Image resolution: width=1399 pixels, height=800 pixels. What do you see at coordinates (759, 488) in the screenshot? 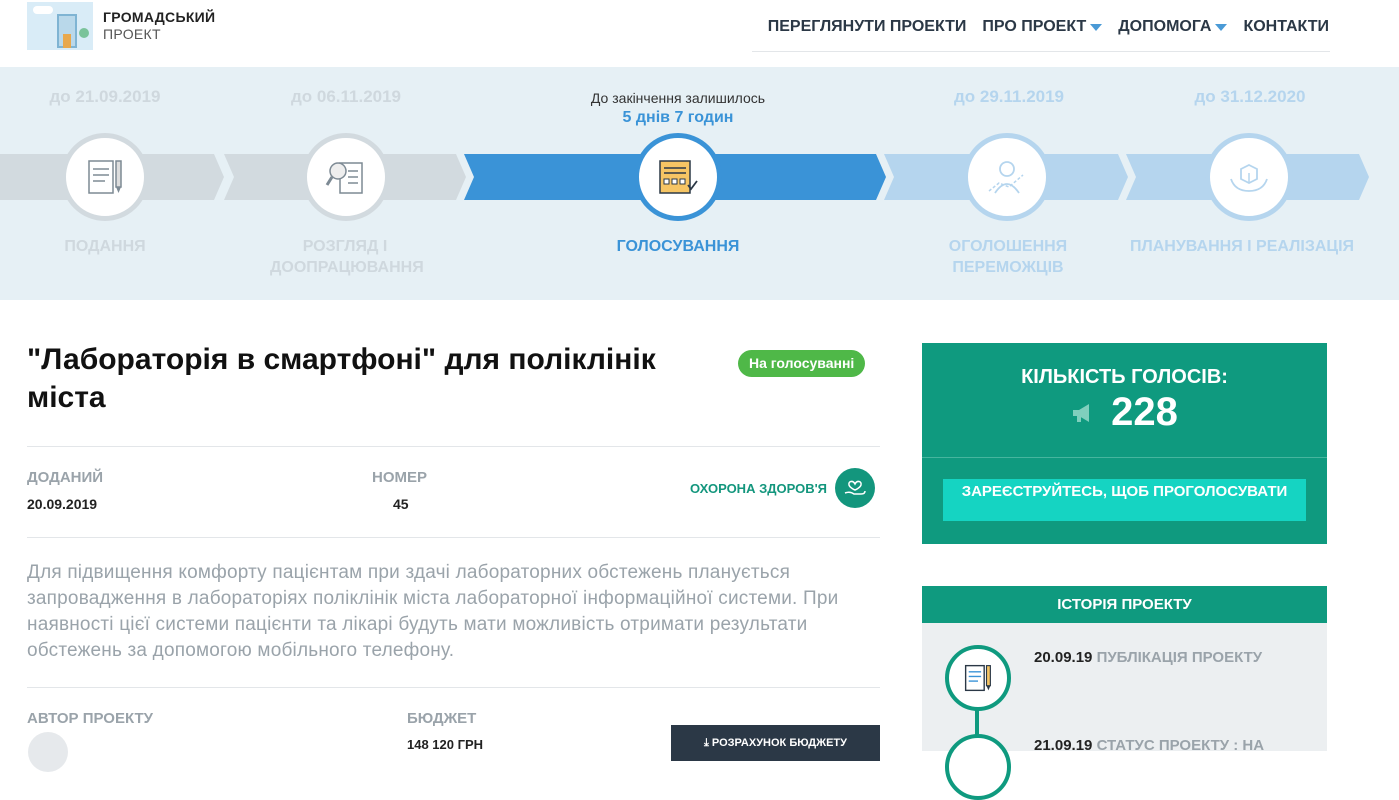
I see `category-label: ОХОРОНА ЗДОРОВ'Я` at bounding box center [759, 488].